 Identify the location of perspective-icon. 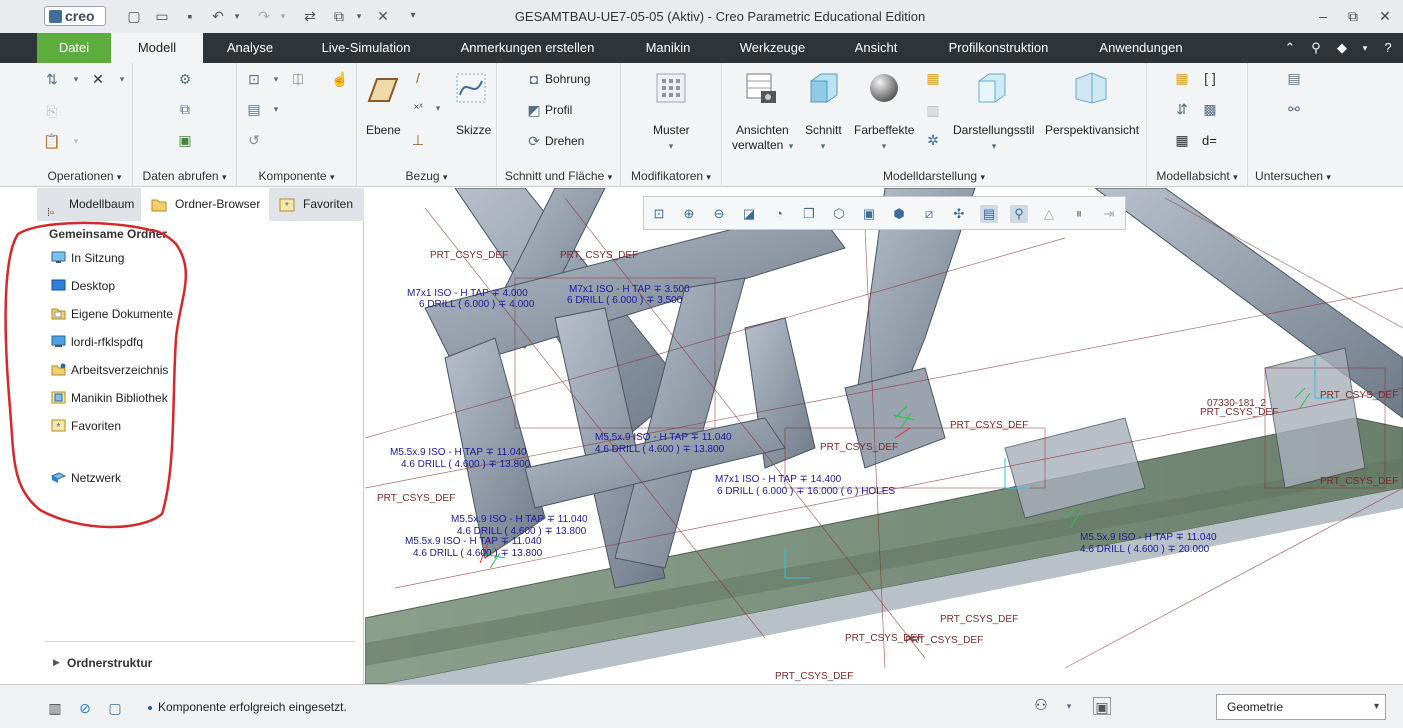
(1091, 88).